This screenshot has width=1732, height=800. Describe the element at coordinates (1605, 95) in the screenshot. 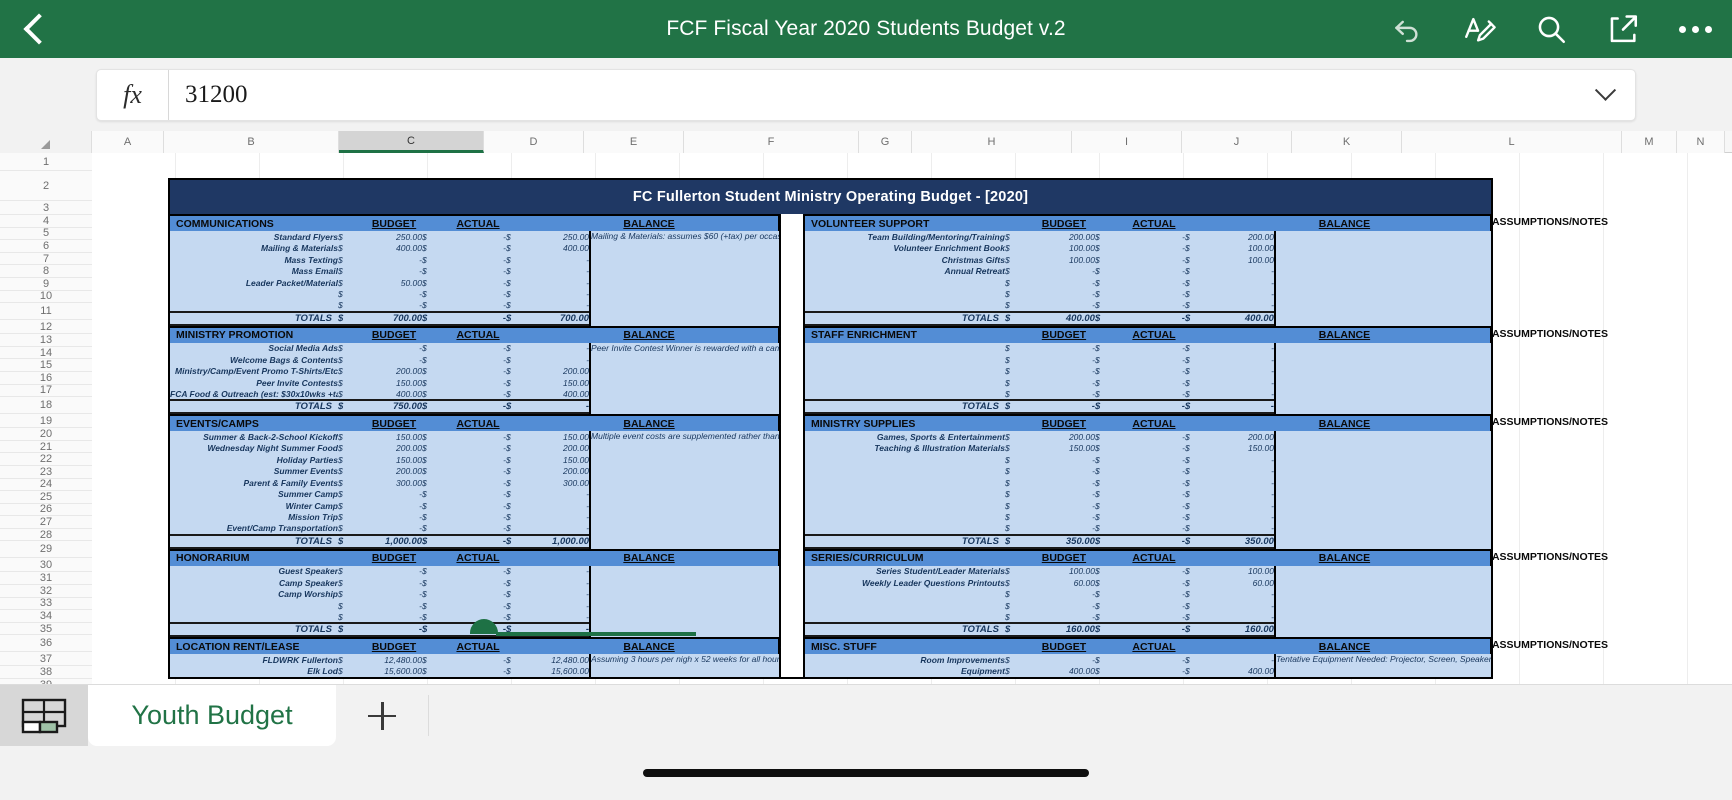

I see `formula-expand-button` at that location.